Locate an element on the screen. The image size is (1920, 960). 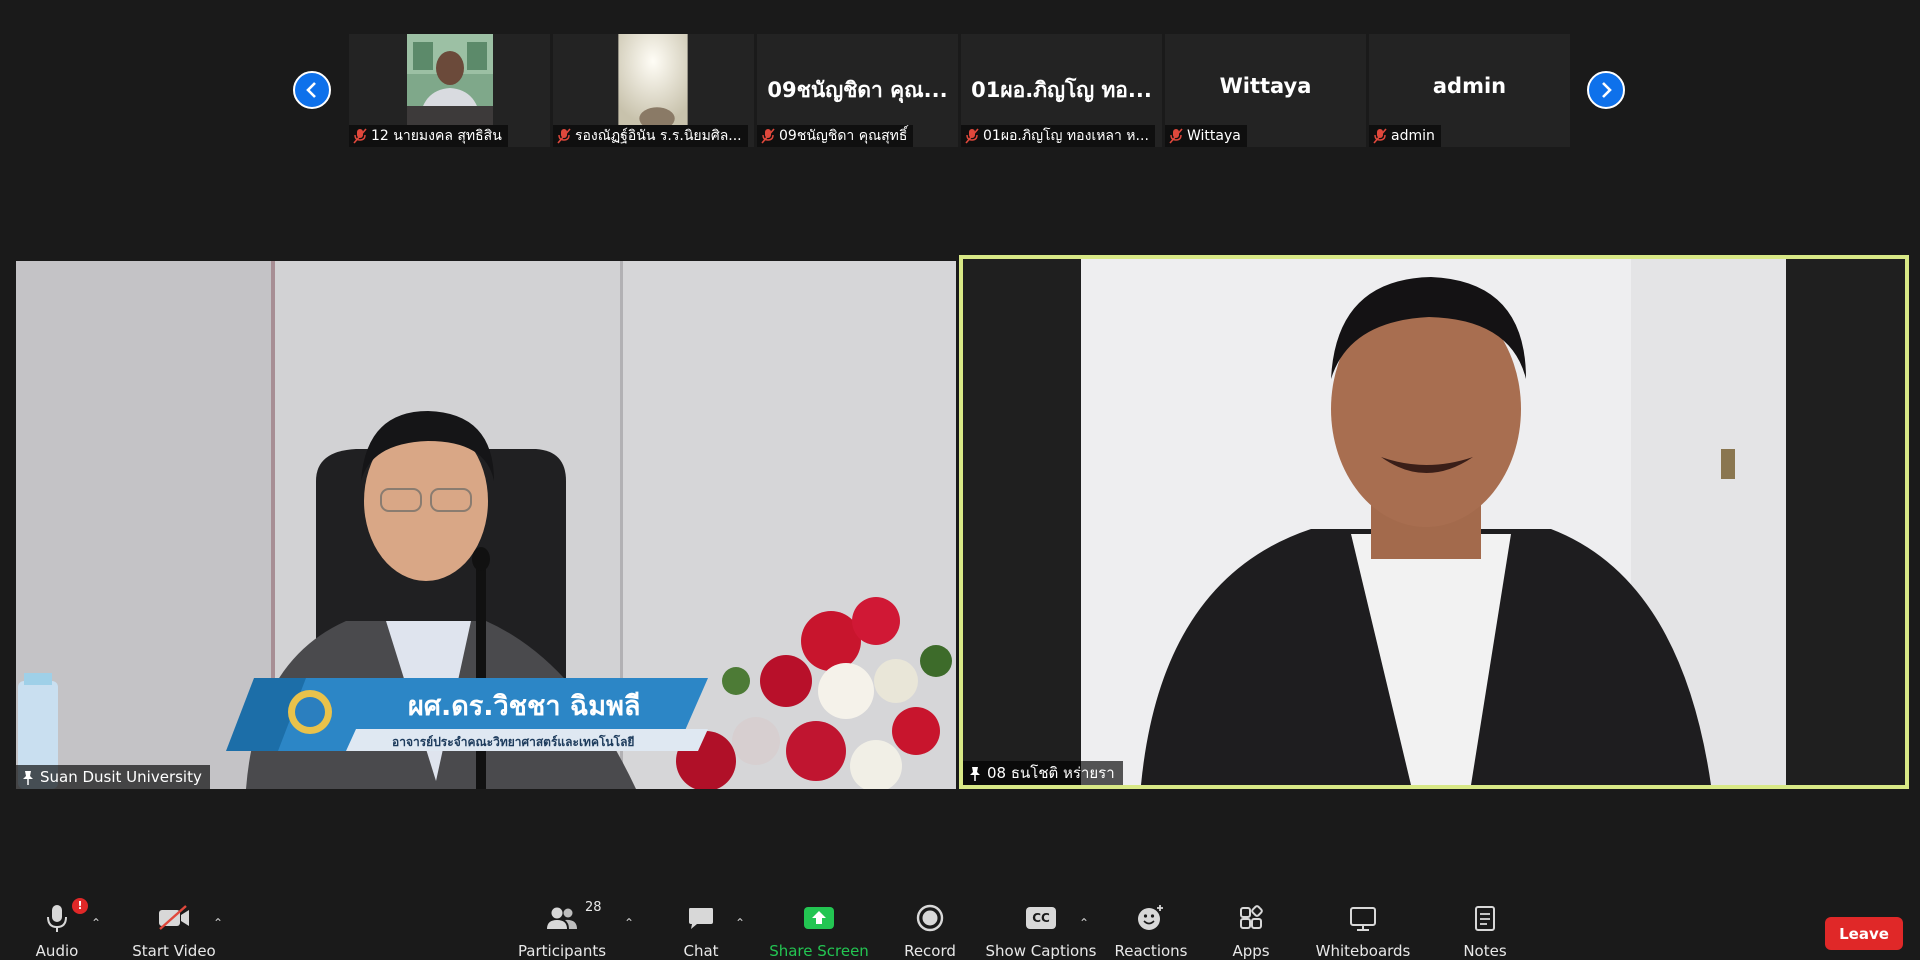
video-name-tag: Suan Dusit University is located at coordinates (113, 777).